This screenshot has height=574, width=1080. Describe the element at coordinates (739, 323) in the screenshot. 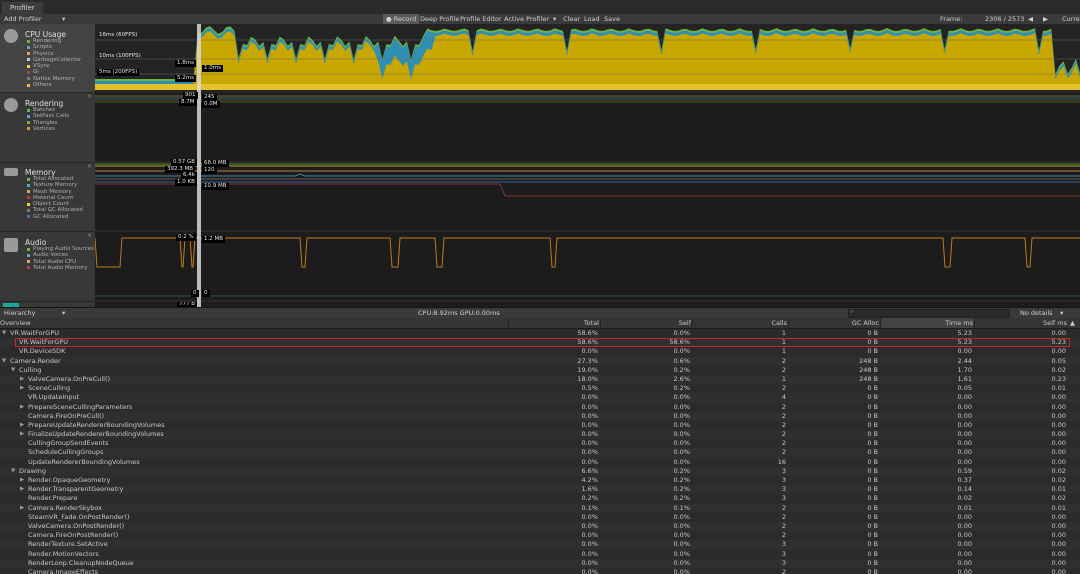

I see `column-calls: Calls` at that location.